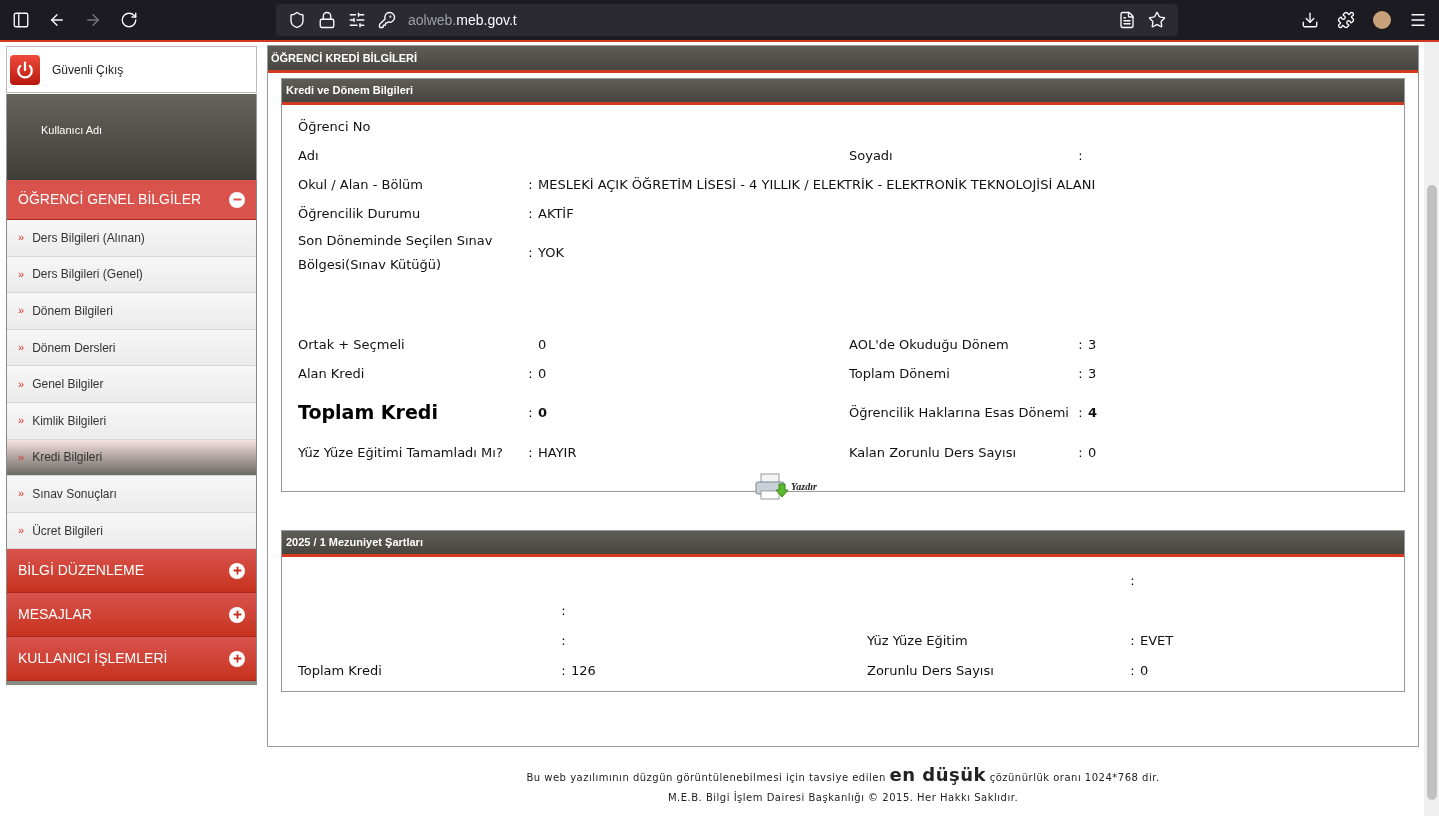  Describe the element at coordinates (131, 275) in the screenshot. I see `menu-item: » Ders Bilgileri (Genel)` at that location.